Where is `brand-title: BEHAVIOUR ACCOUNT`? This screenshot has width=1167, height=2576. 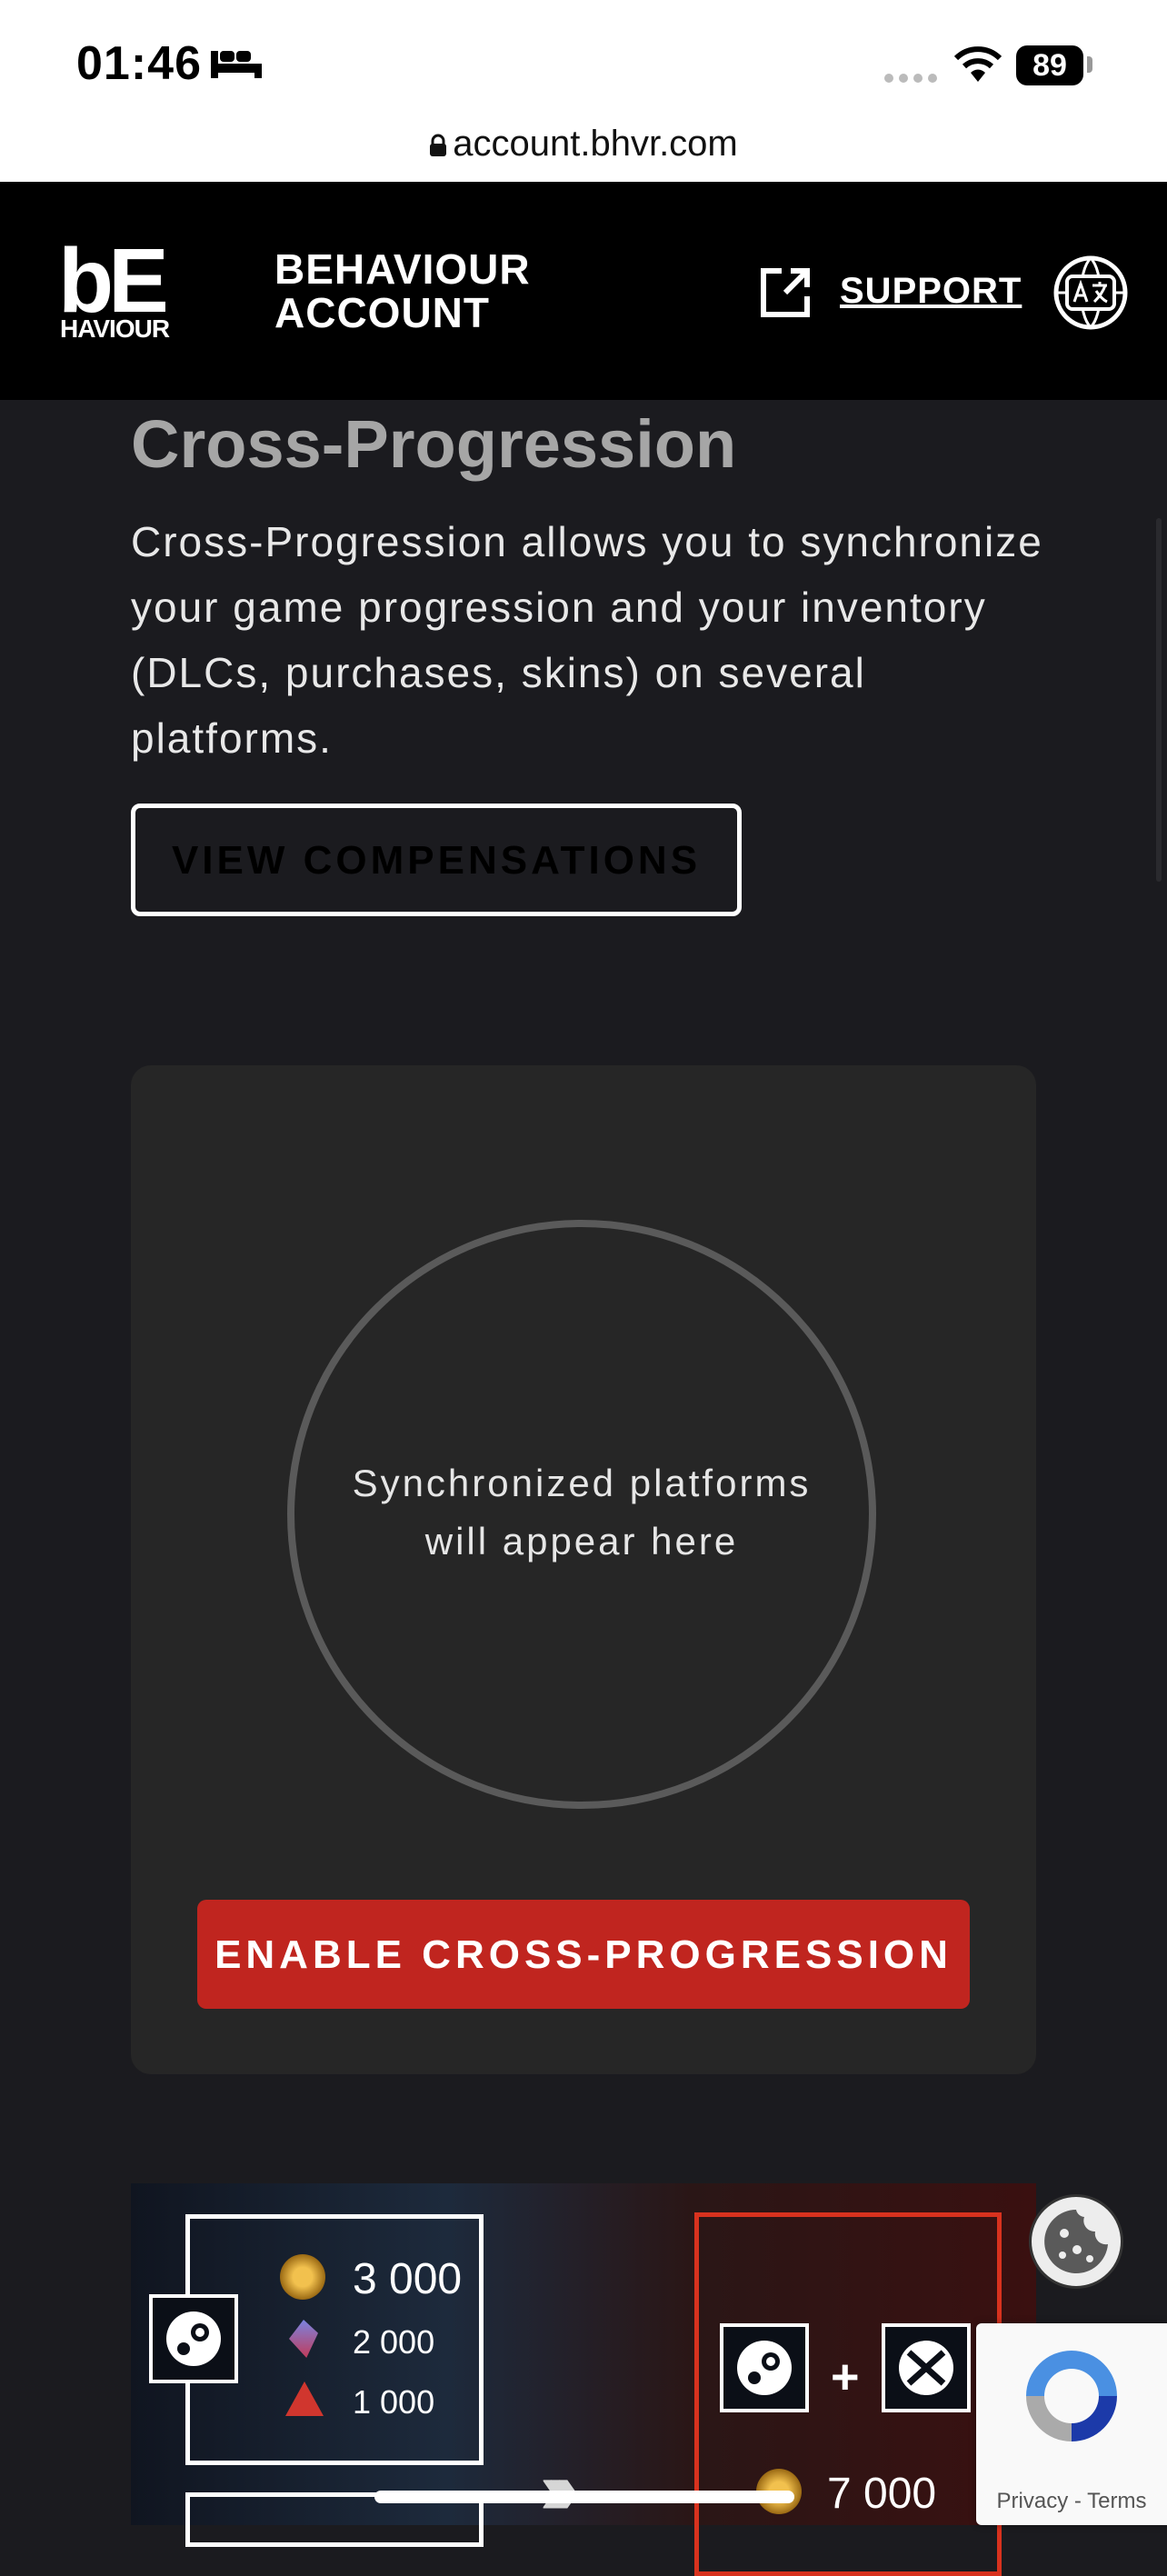 brand-title: BEHAVIOUR ACCOUNT is located at coordinates (403, 290).